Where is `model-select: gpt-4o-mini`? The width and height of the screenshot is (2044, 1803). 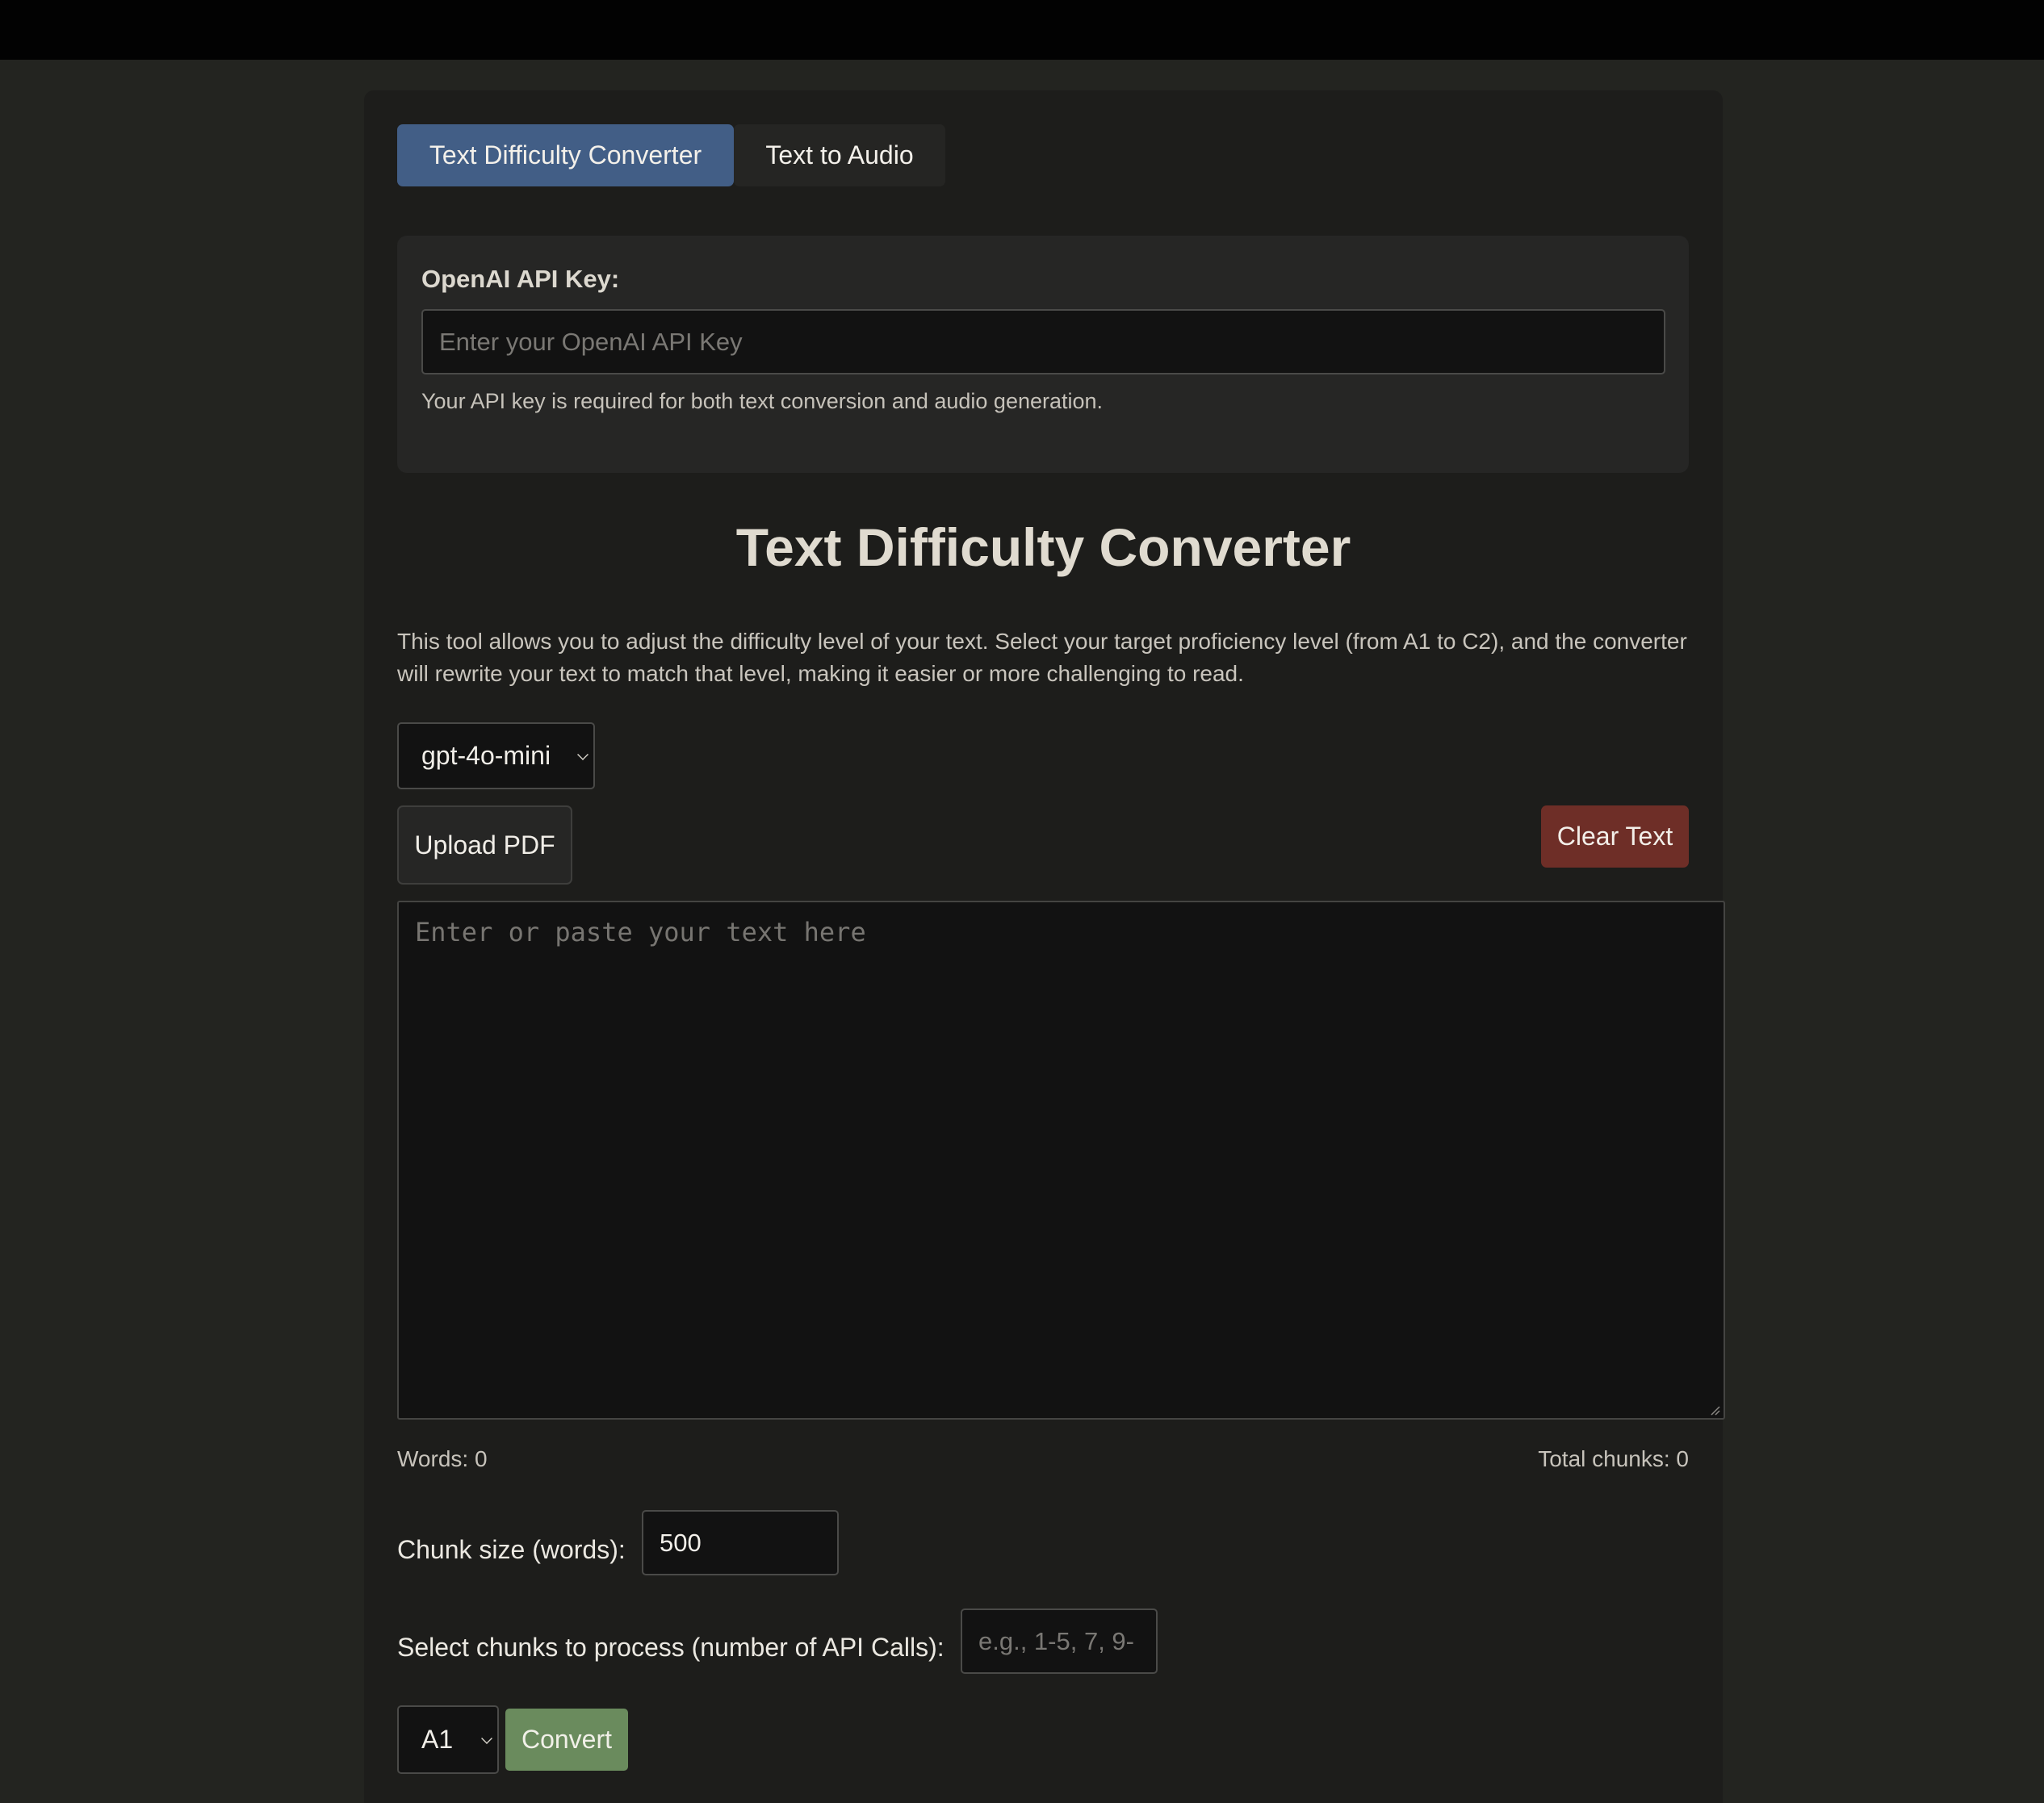
model-select: gpt-4o-mini is located at coordinates (496, 755).